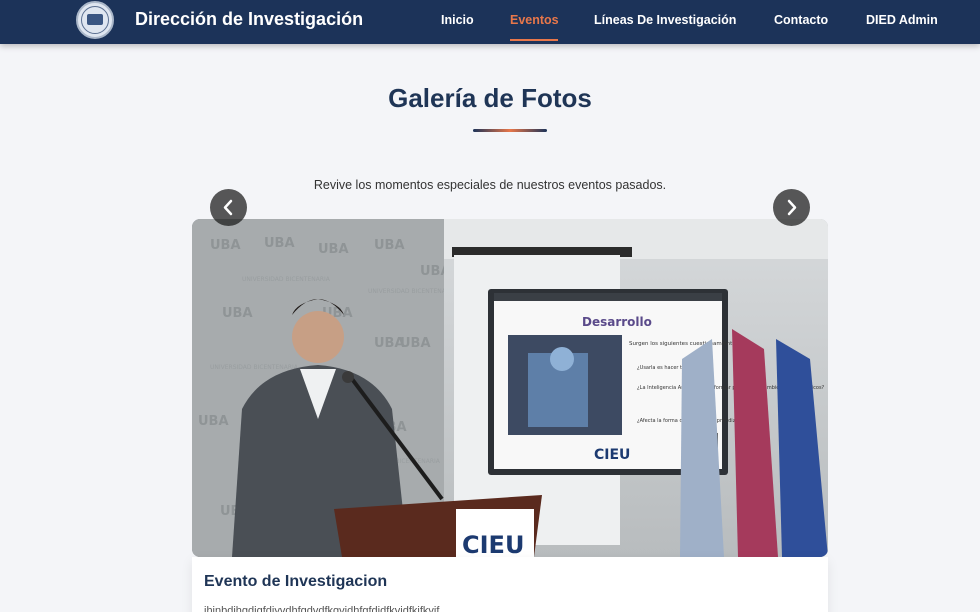 The width and height of the screenshot is (980, 612). I want to click on nav-lineas-de-investigacion: Líneas De Investigación, so click(665, 20).